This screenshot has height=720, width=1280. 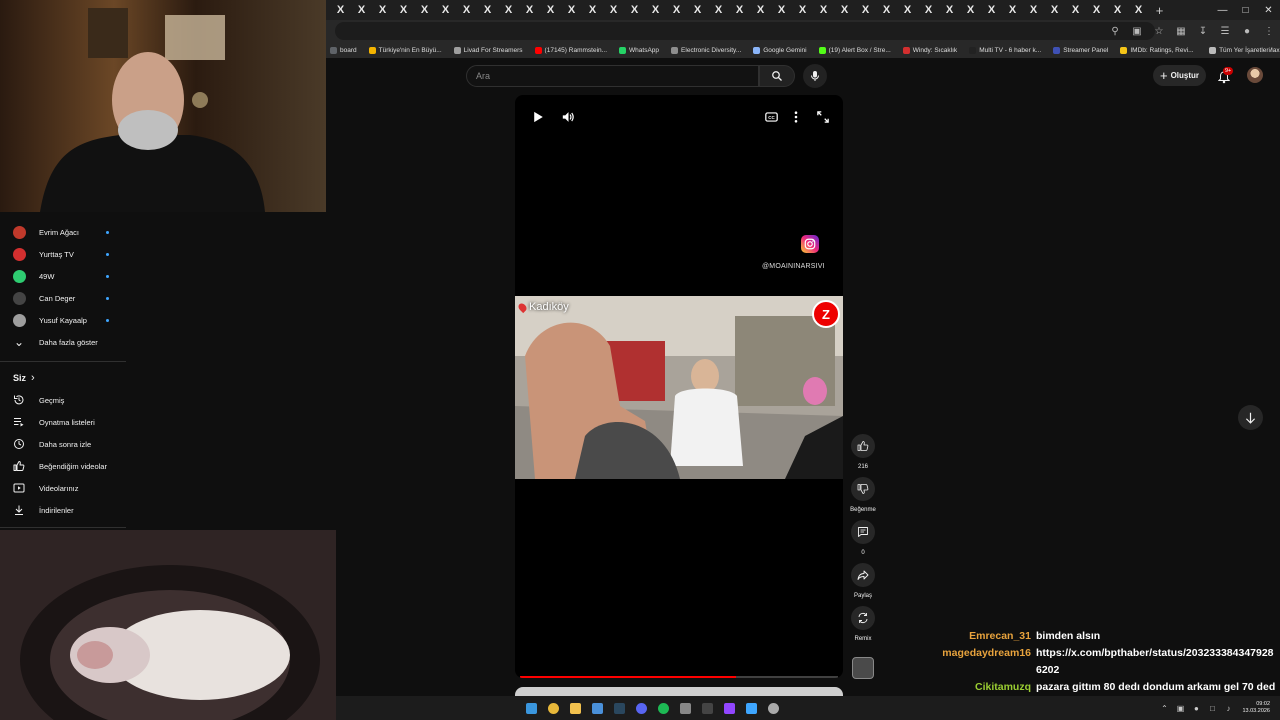 What do you see at coordinates (1196, 708) in the screenshot?
I see `mic-tray-icon: ●` at bounding box center [1196, 708].